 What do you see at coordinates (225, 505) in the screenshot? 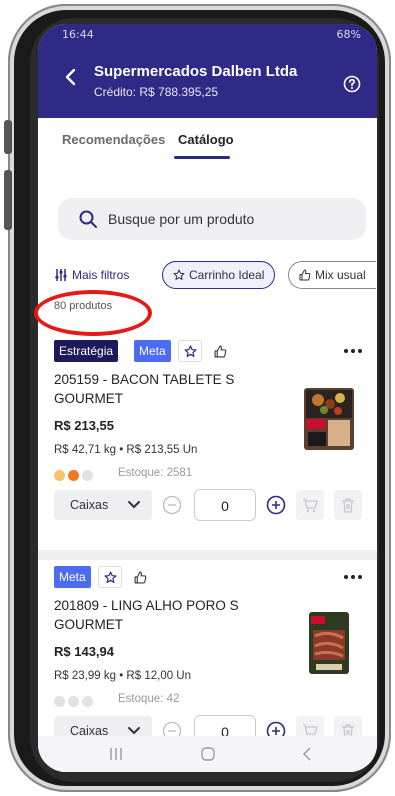
I see `quantity-input: 0` at bounding box center [225, 505].